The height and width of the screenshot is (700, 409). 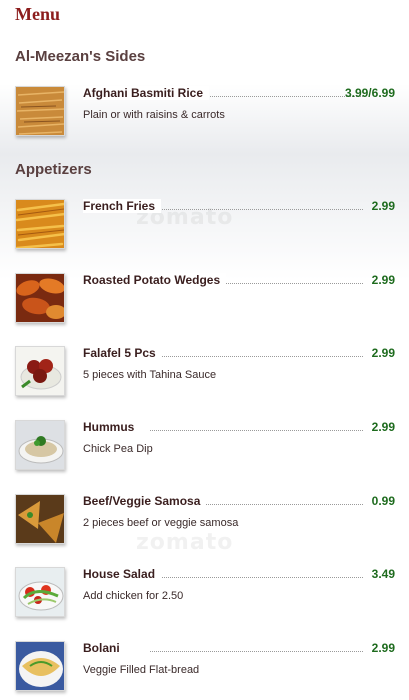 I want to click on item-name: Afghani Basmiti Rice, so click(x=146, y=93).